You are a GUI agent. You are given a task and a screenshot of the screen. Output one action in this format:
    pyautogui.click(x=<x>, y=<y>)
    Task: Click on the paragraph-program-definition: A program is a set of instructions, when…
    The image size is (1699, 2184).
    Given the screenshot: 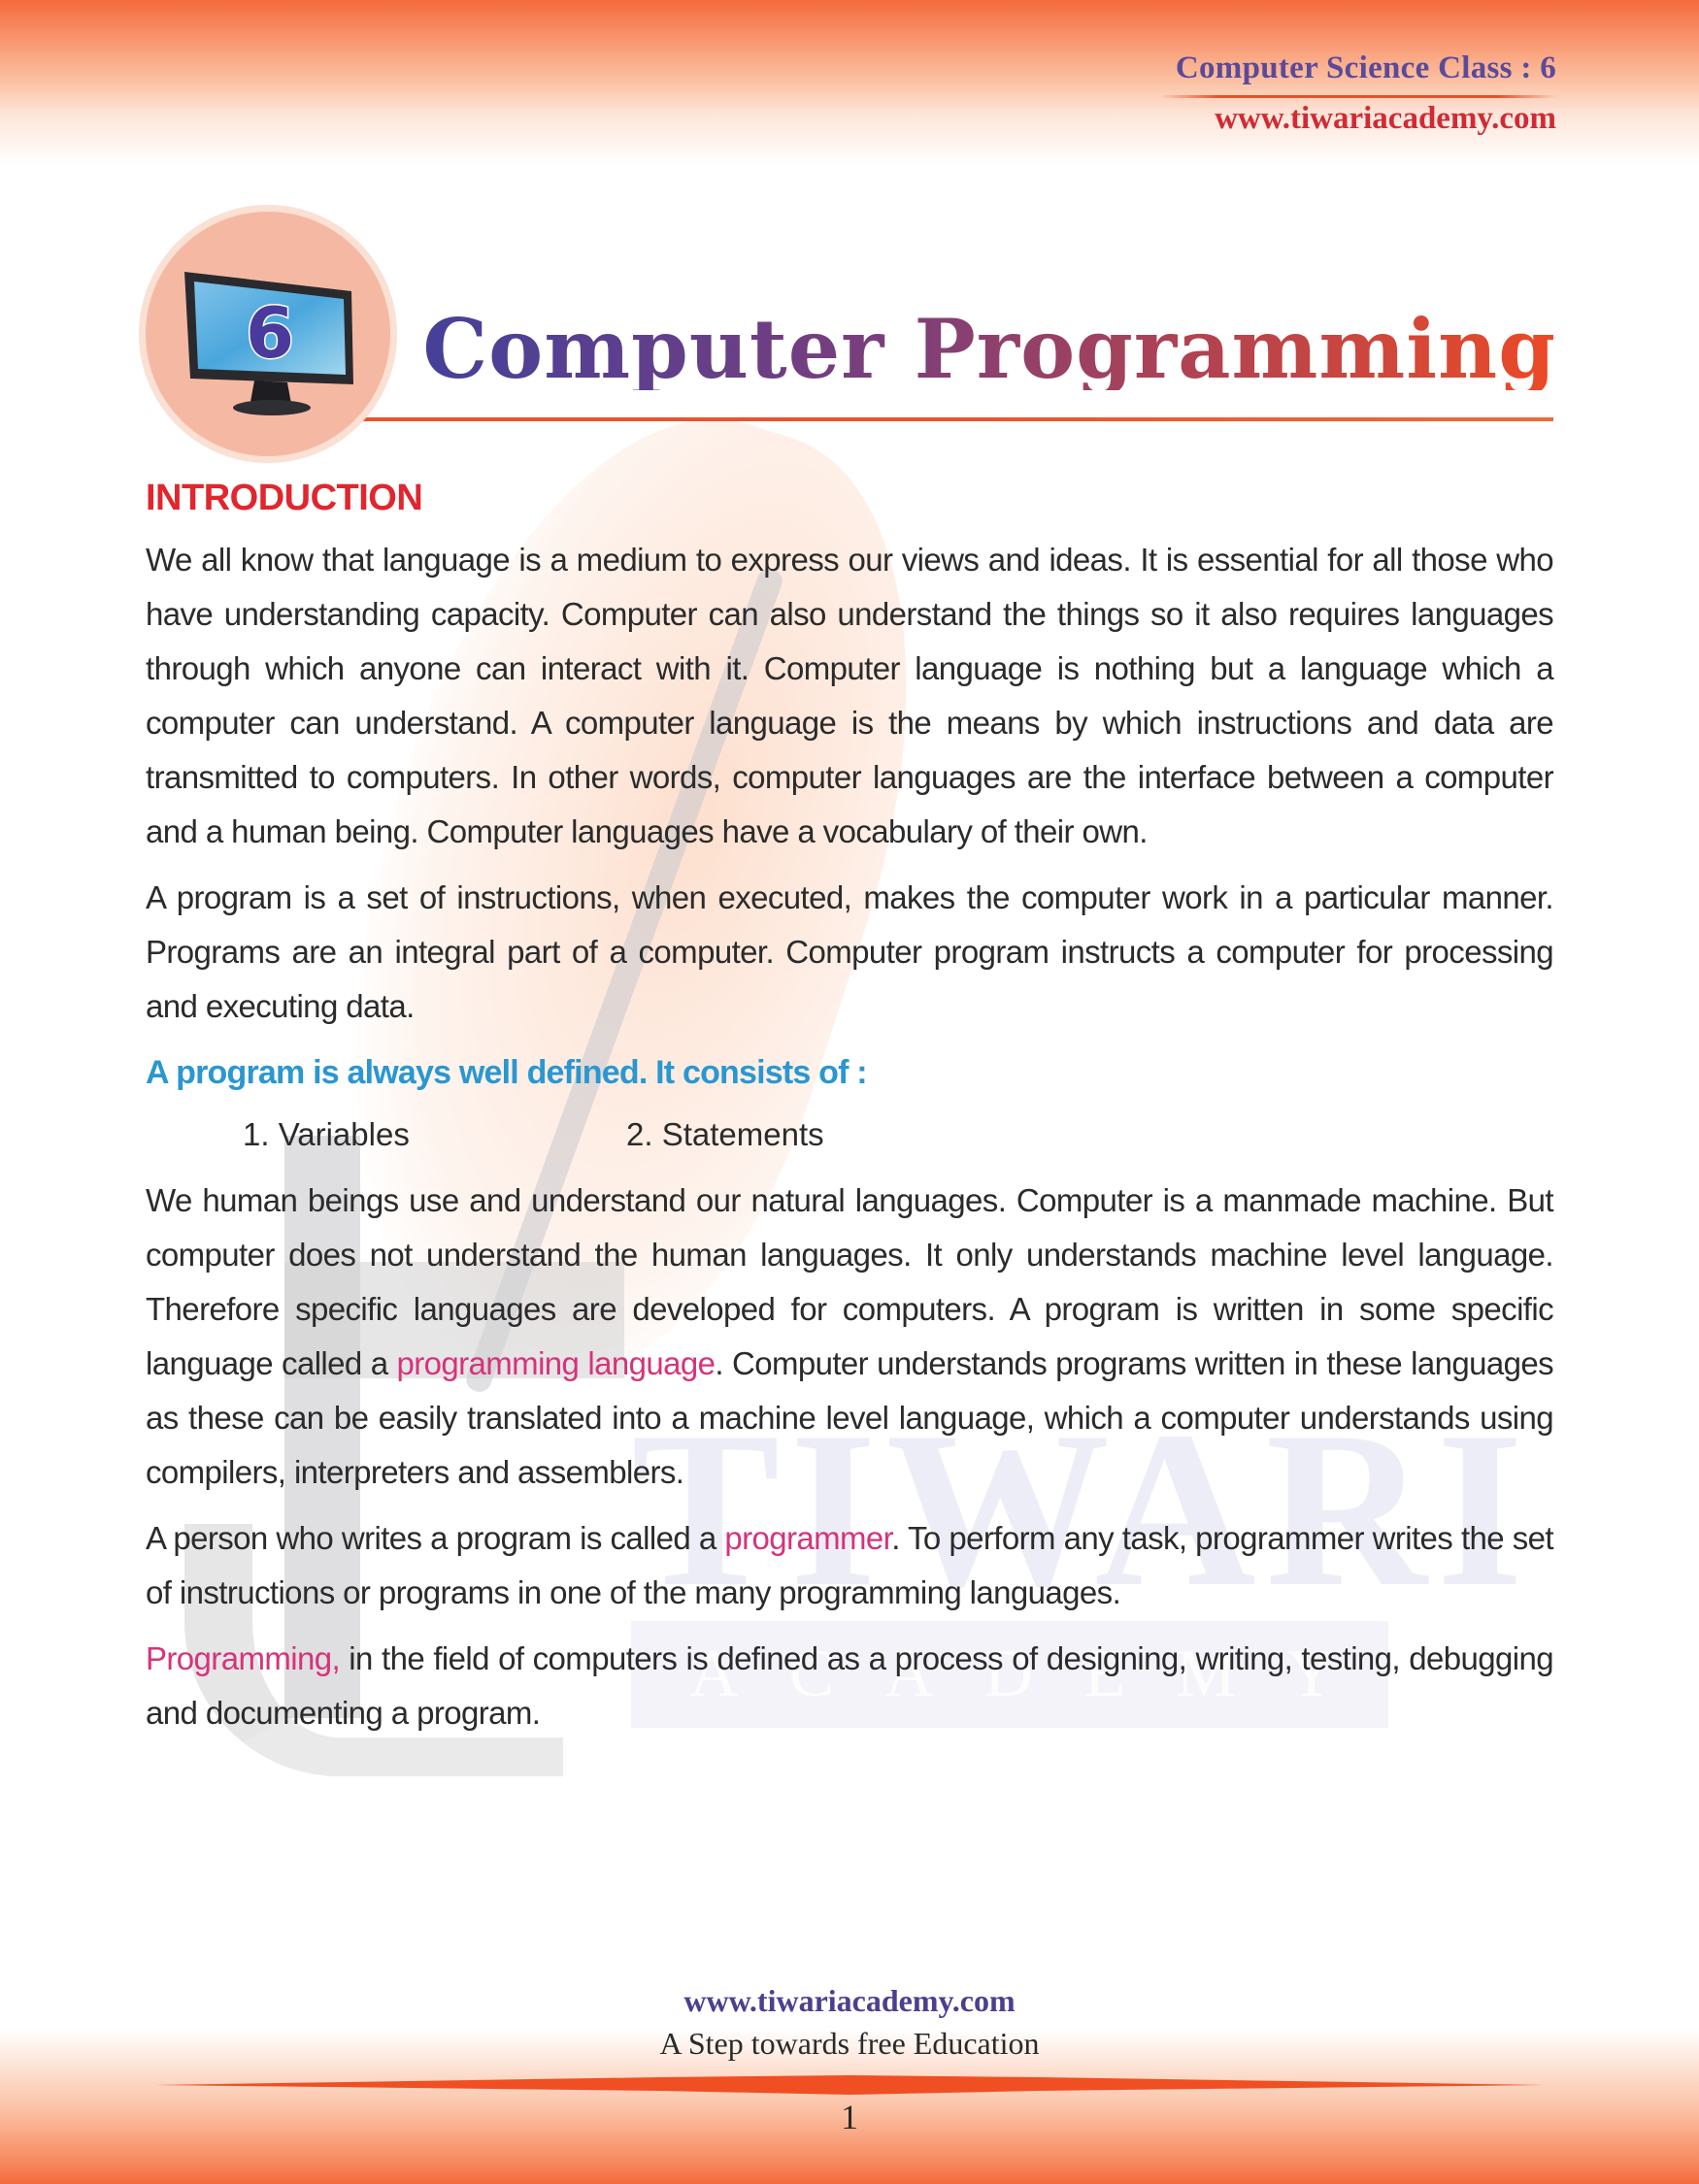 What is the action you would take?
    pyautogui.click(x=850, y=951)
    